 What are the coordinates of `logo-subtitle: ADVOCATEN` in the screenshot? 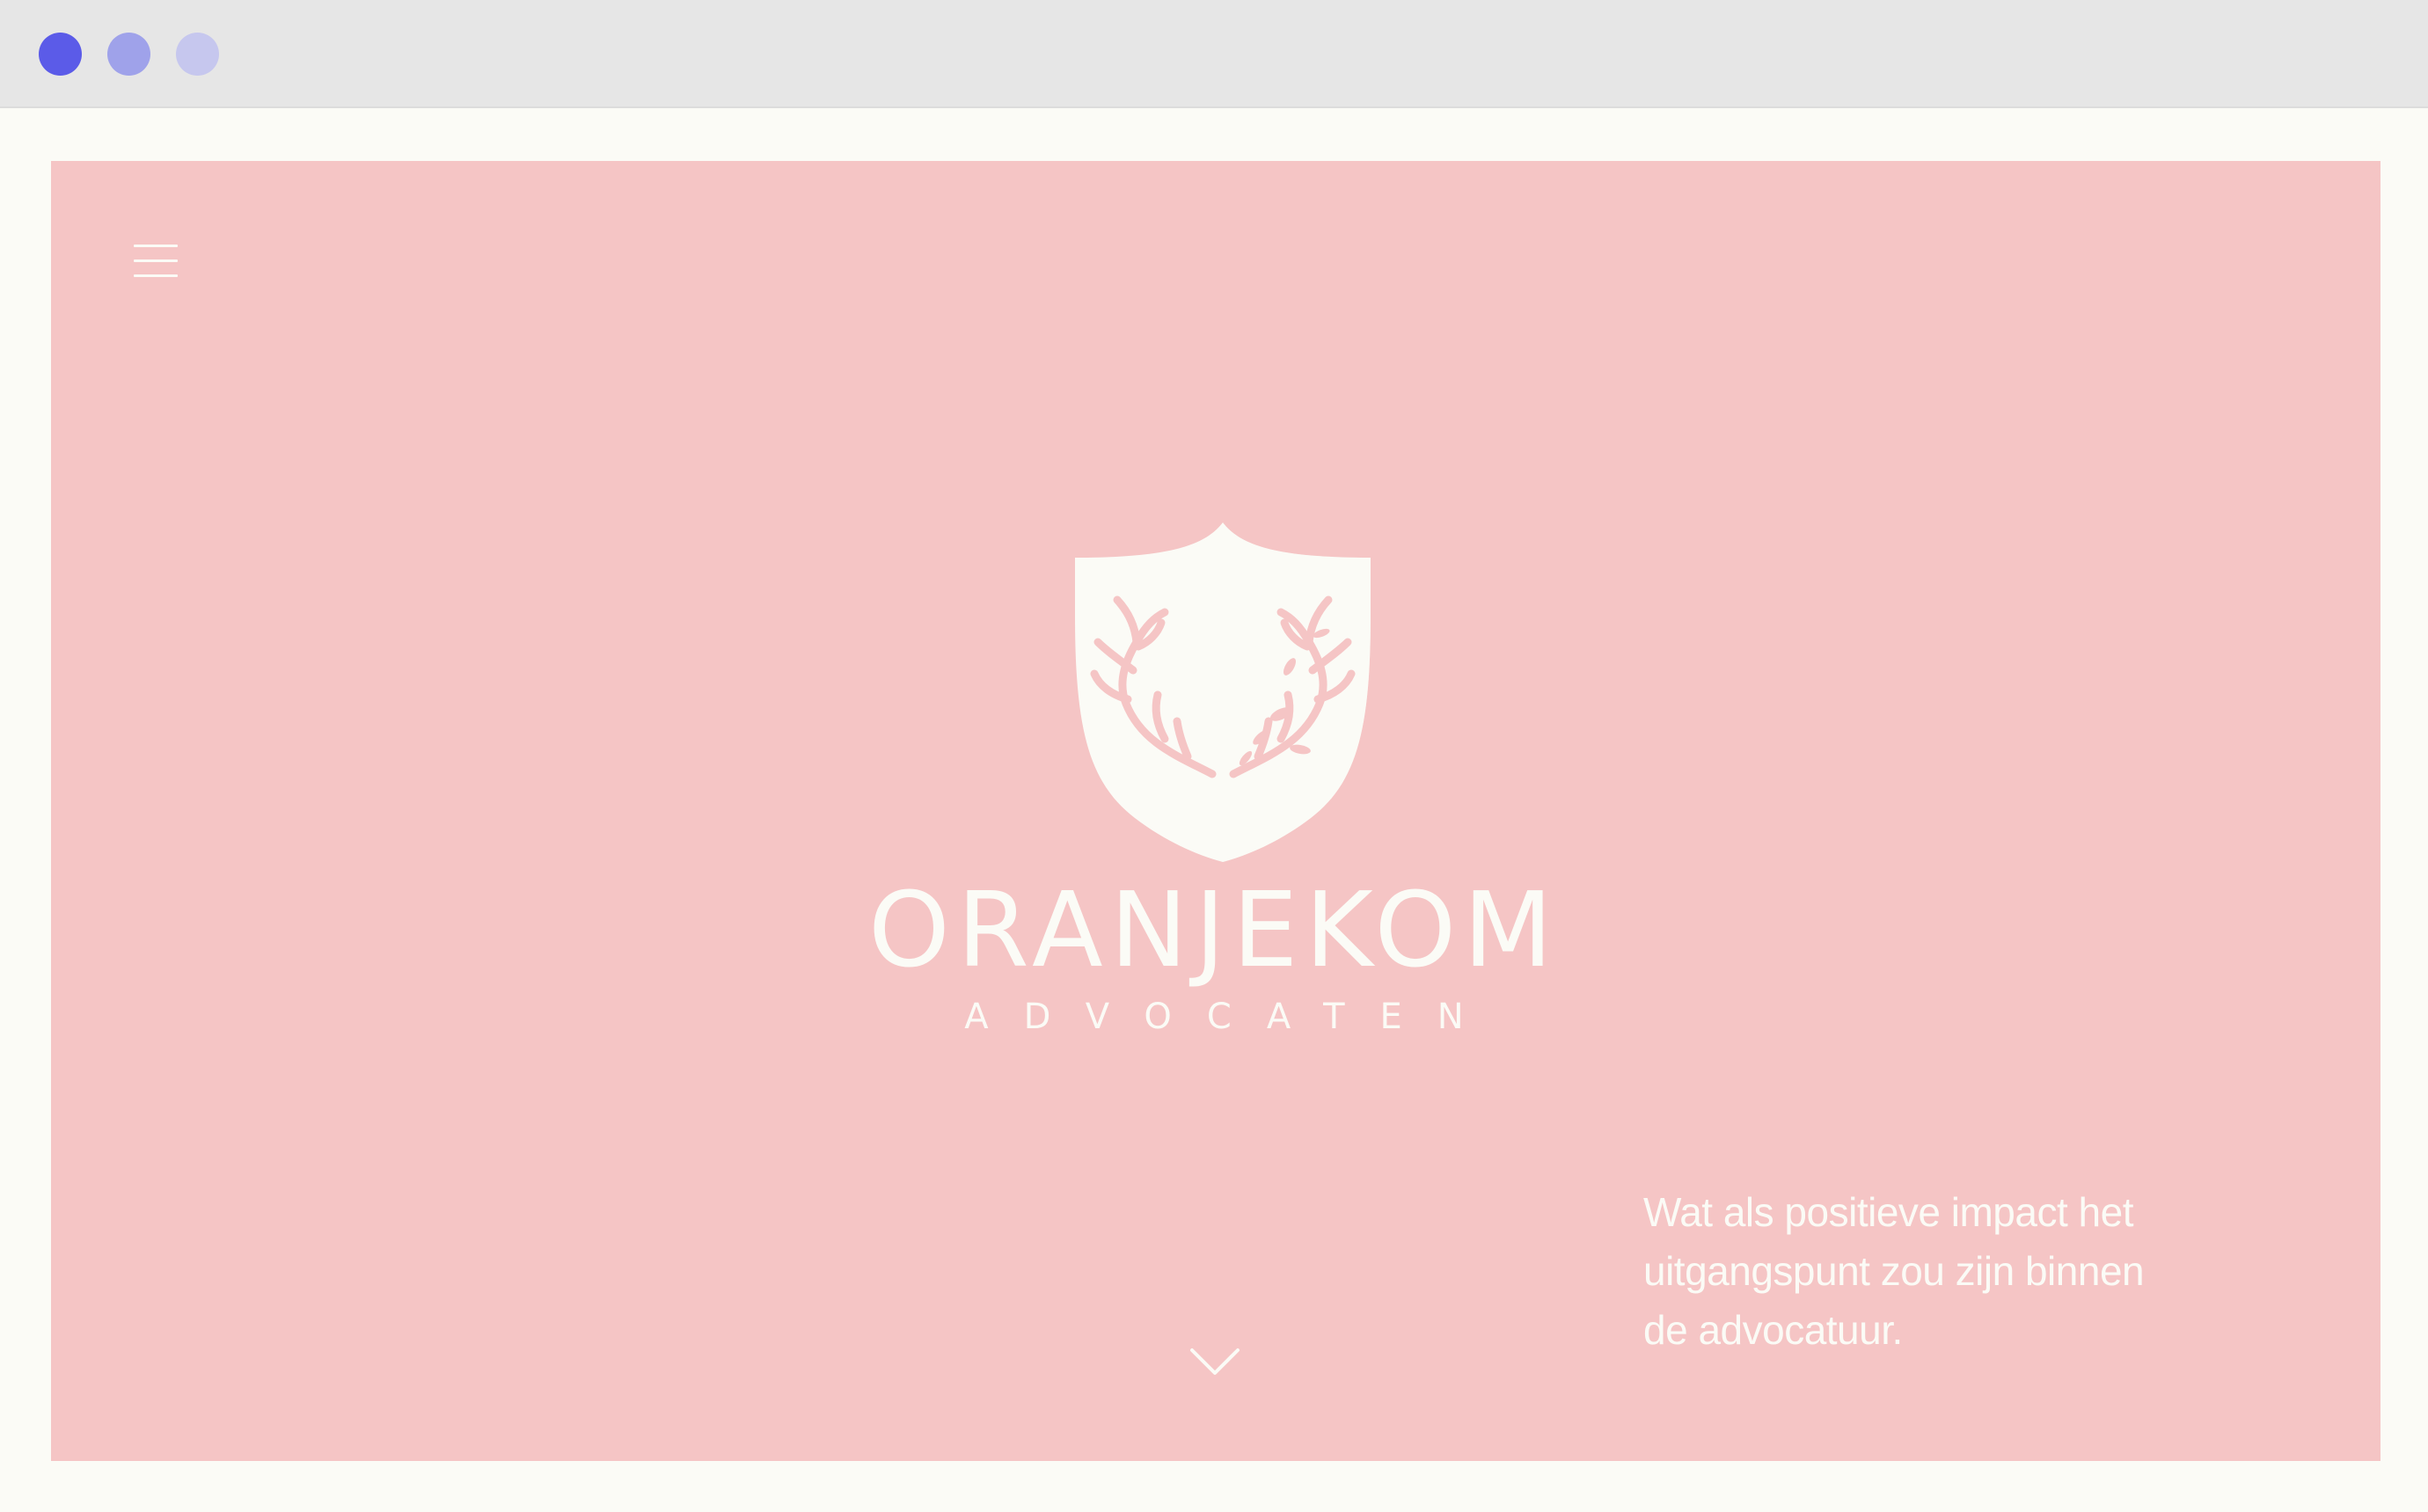 It's located at (1231, 1017).